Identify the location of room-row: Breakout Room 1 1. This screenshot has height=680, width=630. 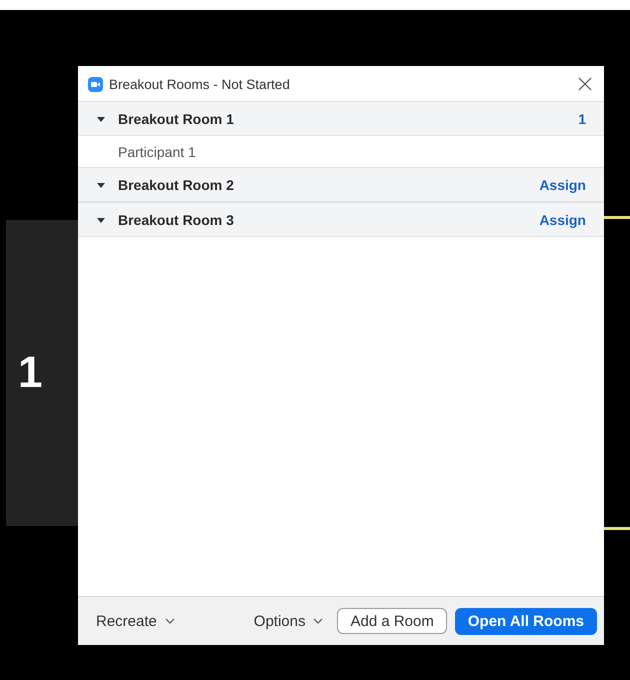
(341, 118).